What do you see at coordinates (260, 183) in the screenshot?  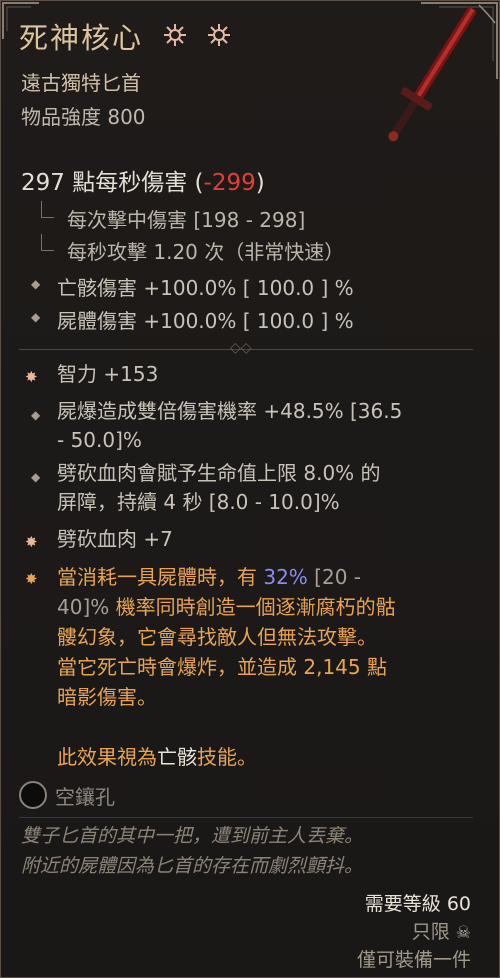 I see `dps-paren-close: )` at bounding box center [260, 183].